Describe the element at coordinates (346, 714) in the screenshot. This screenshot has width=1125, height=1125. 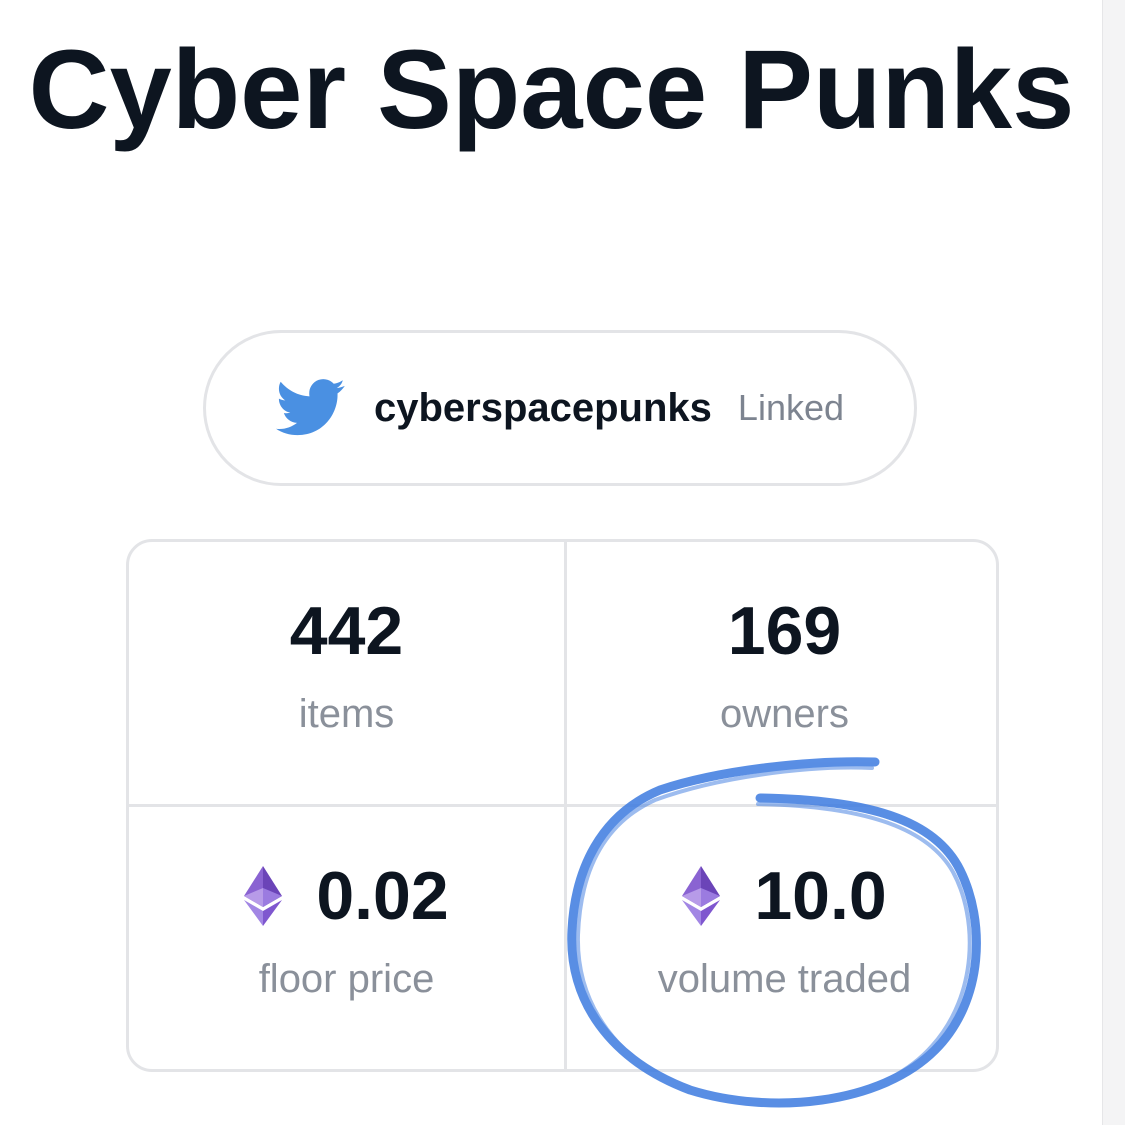
I see `items-label: items` at that location.